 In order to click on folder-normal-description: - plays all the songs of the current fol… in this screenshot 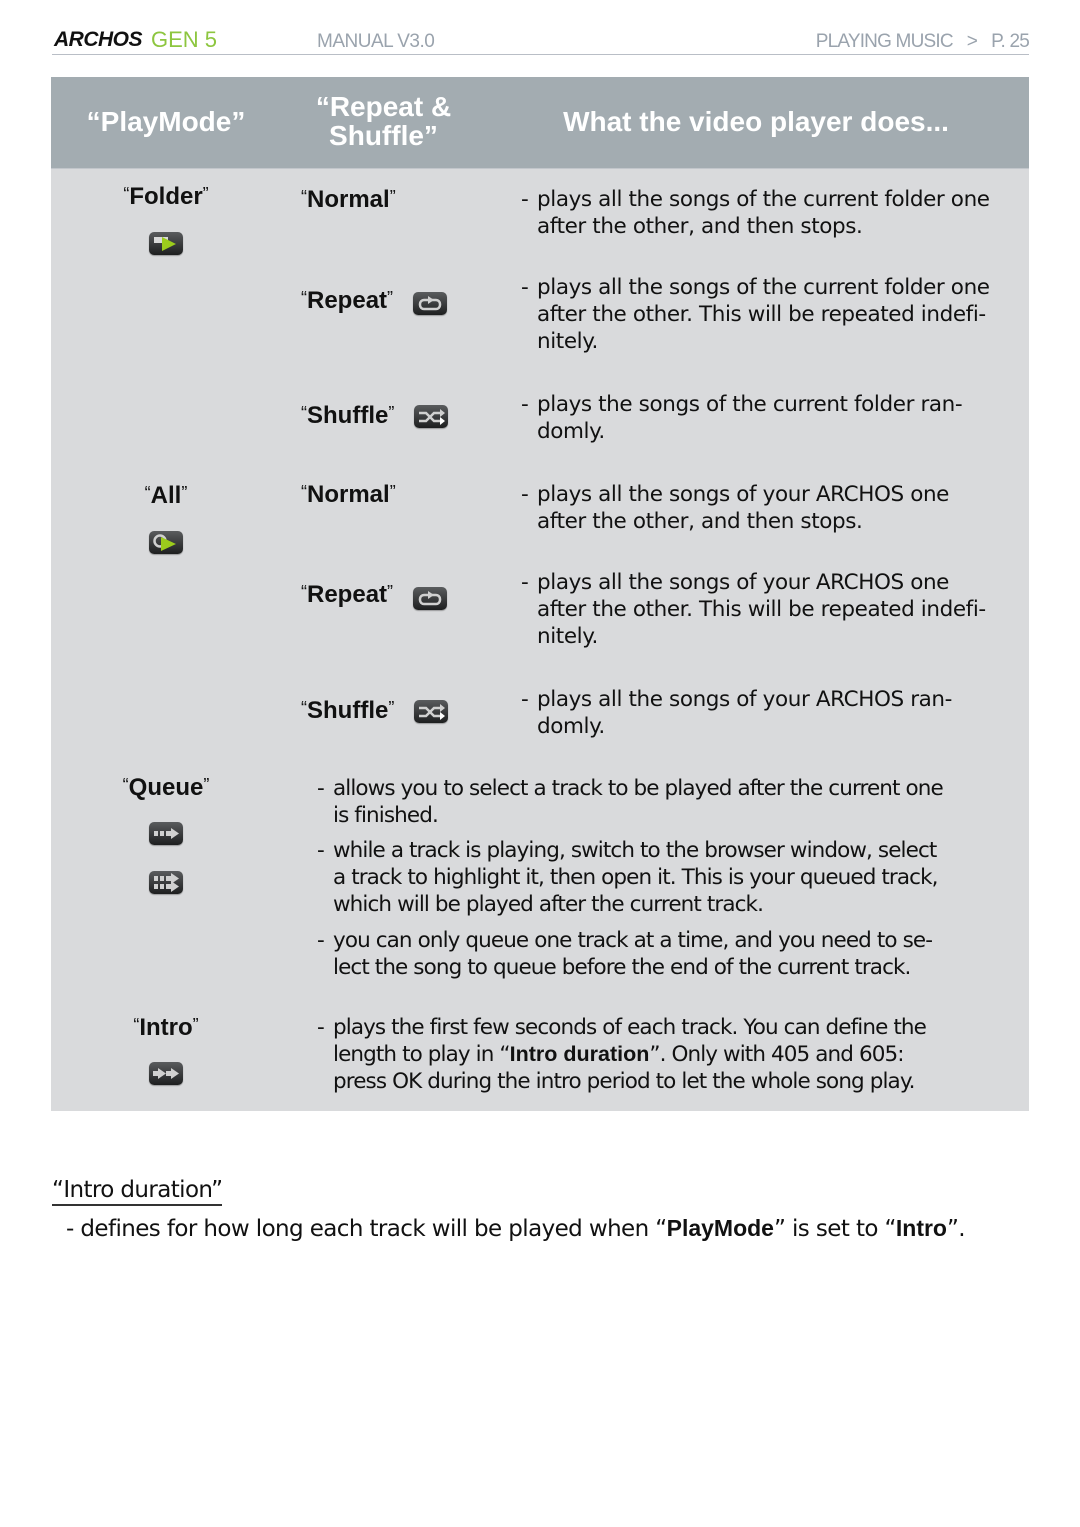, I will do `click(755, 213)`.